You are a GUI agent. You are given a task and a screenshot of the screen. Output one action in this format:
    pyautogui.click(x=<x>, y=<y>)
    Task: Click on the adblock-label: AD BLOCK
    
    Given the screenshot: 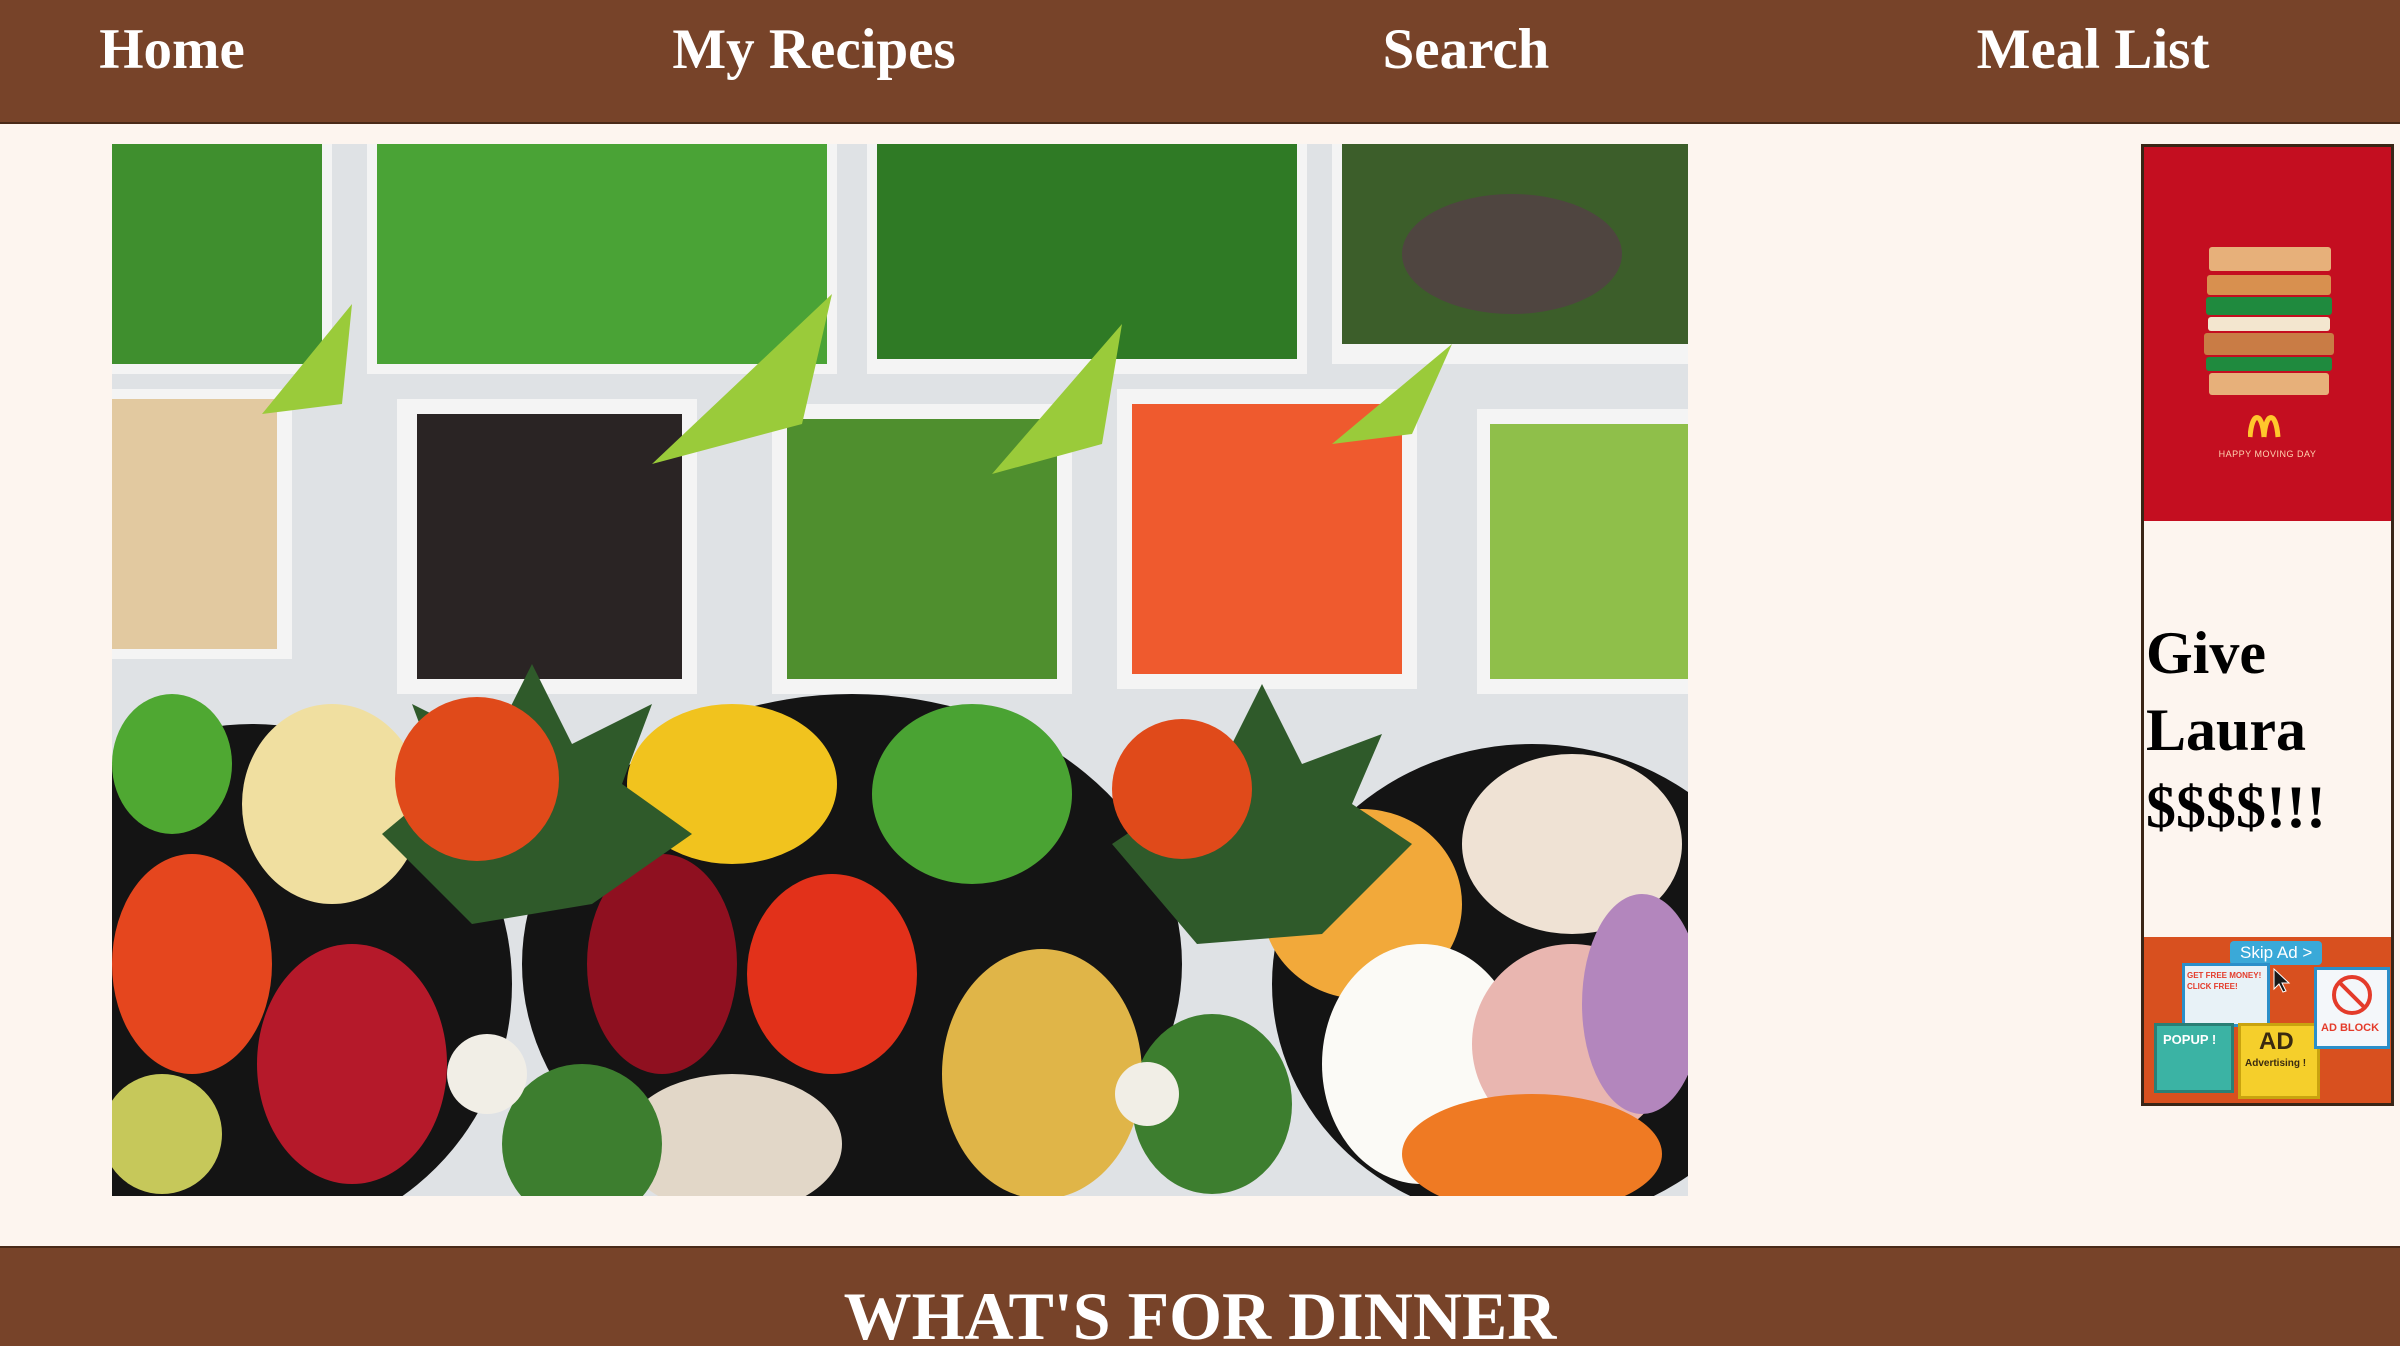 What is the action you would take?
    pyautogui.click(x=2350, y=1028)
    